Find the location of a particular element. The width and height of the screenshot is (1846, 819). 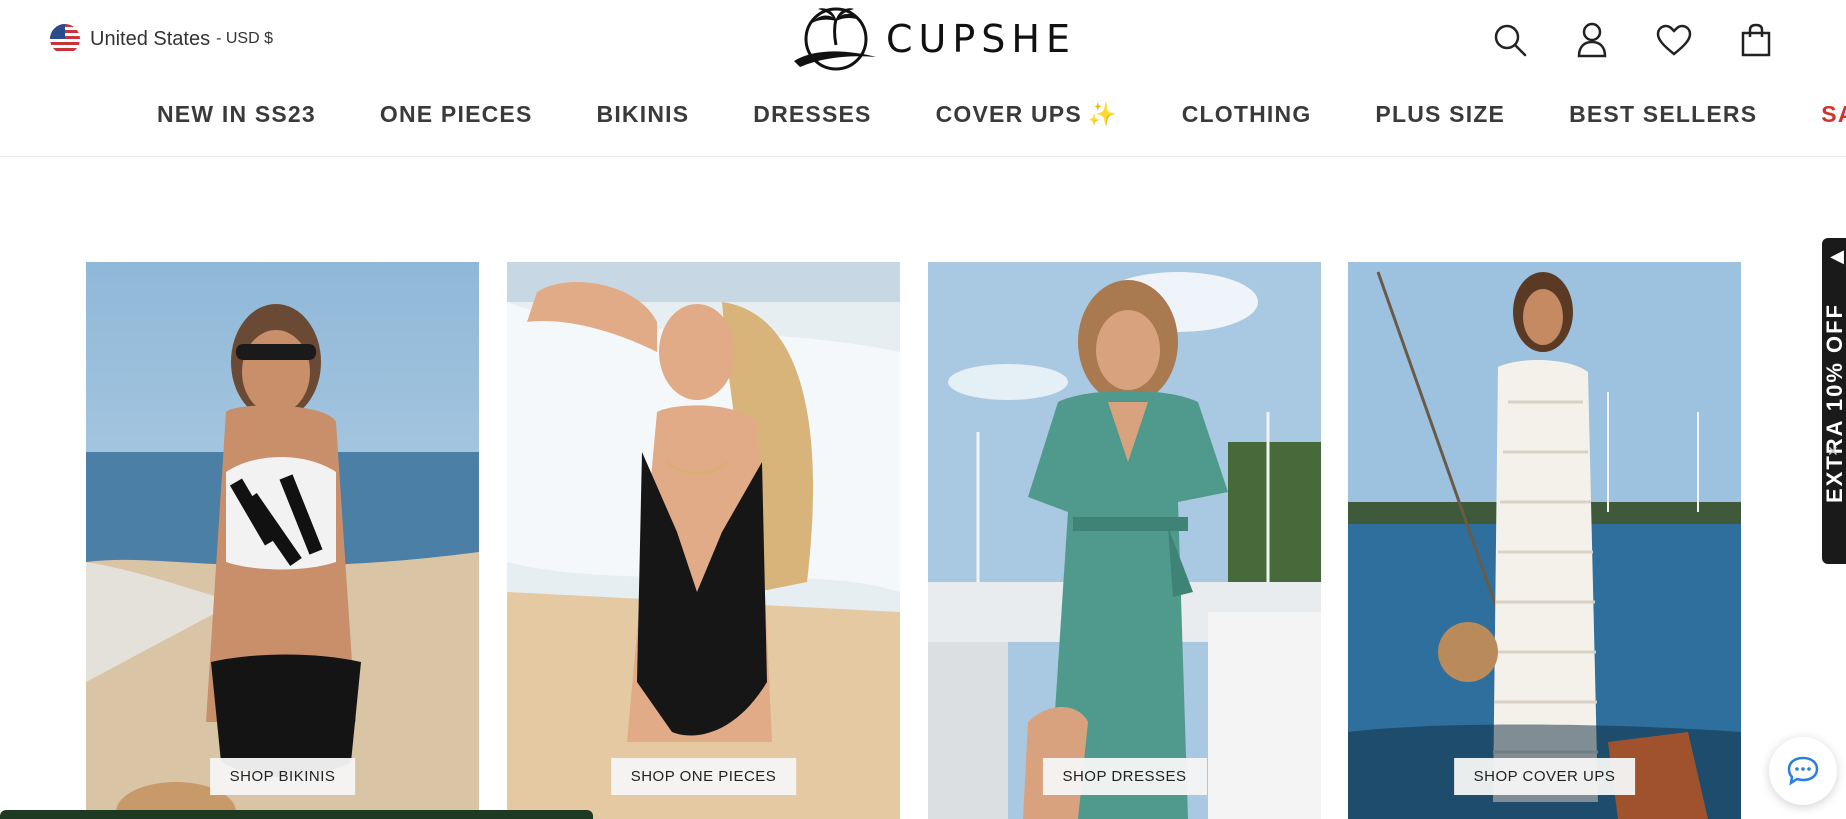

bikini-model-image is located at coordinates (282, 540).